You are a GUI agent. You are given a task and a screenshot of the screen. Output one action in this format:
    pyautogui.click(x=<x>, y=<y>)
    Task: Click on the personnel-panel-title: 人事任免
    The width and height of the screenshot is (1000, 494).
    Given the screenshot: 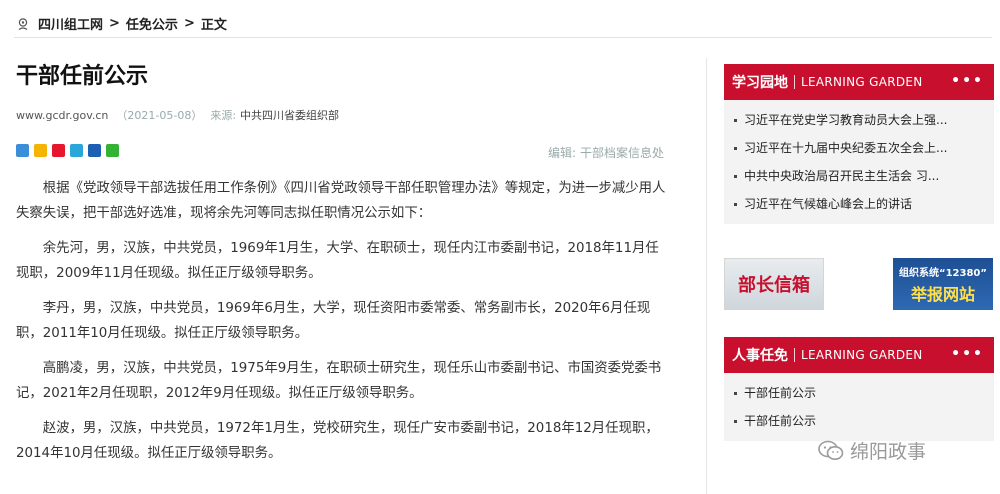 What is the action you would take?
    pyautogui.click(x=760, y=356)
    